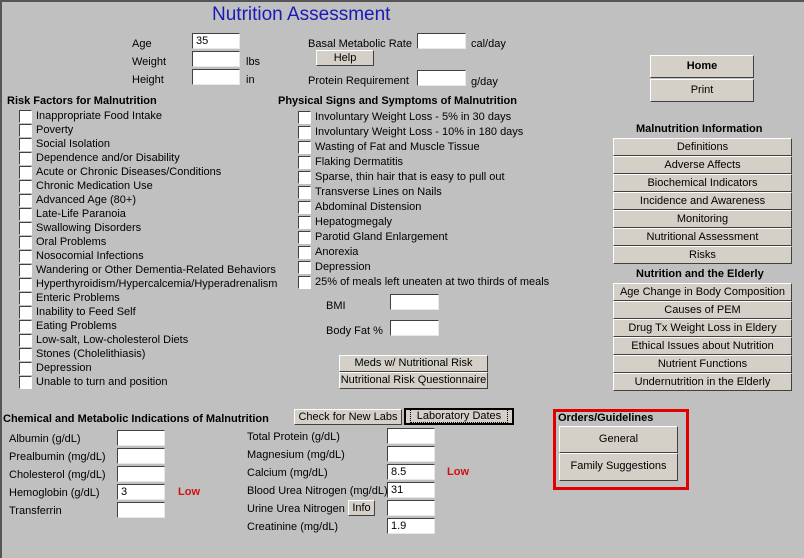 Image resolution: width=804 pixels, height=558 pixels. I want to click on height-label: Height, so click(148, 80).